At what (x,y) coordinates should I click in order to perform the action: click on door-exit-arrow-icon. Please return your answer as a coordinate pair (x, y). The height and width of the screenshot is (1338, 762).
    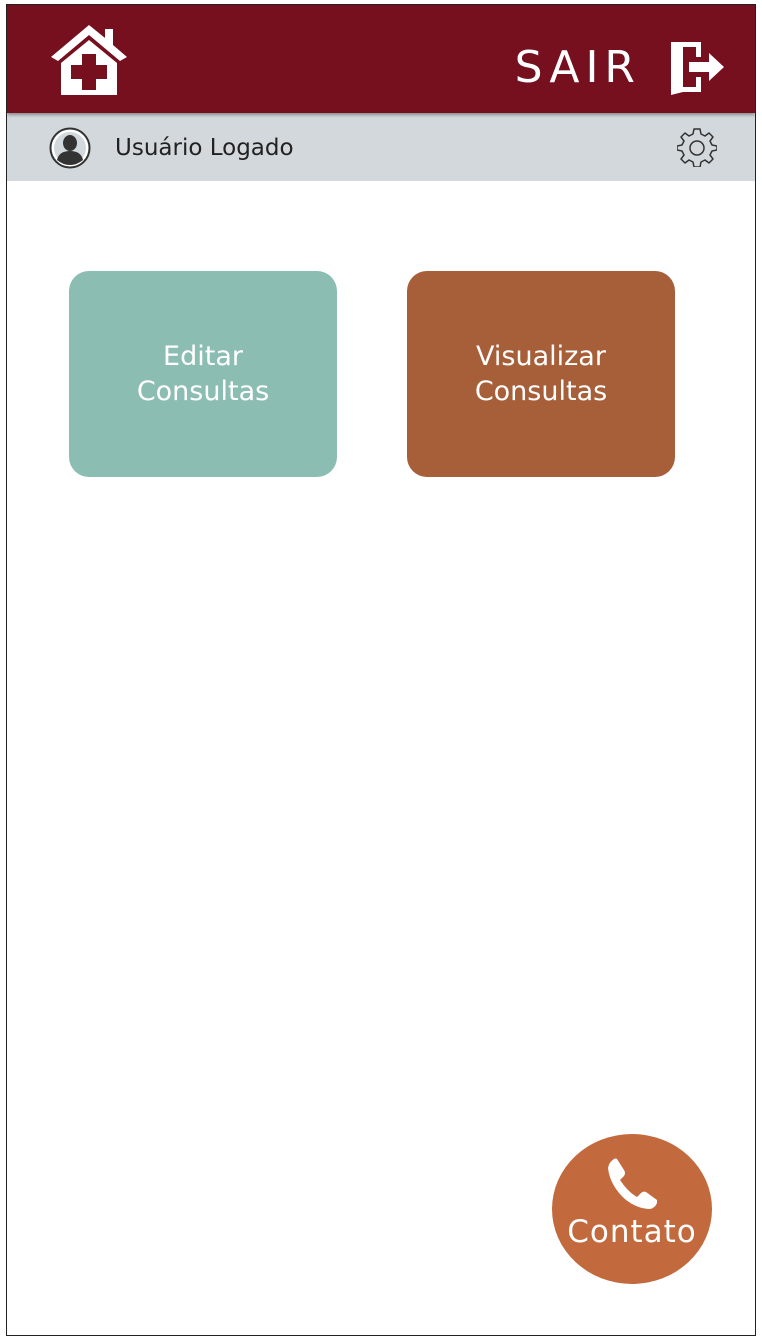
    Looking at the image, I should click on (697, 68).